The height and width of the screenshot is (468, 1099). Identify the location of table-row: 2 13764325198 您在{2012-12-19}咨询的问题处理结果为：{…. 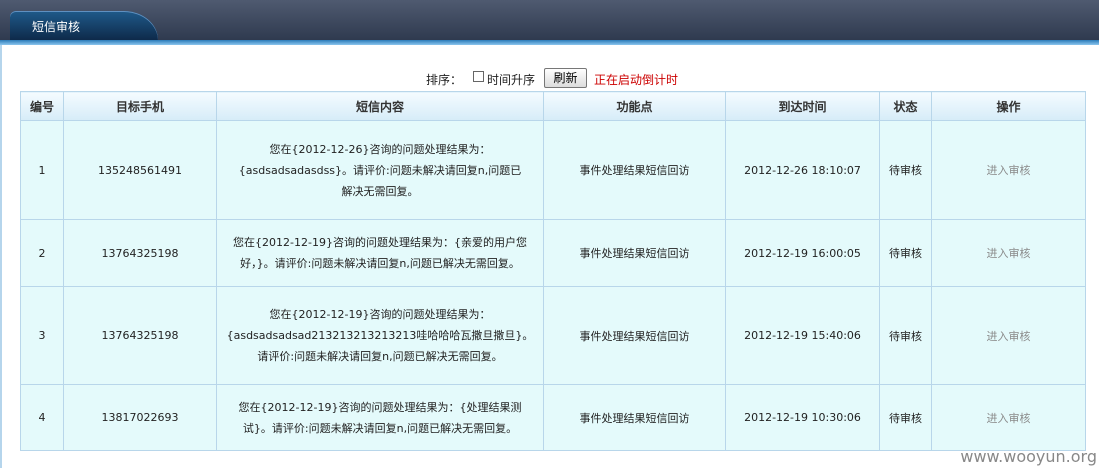
(553, 253).